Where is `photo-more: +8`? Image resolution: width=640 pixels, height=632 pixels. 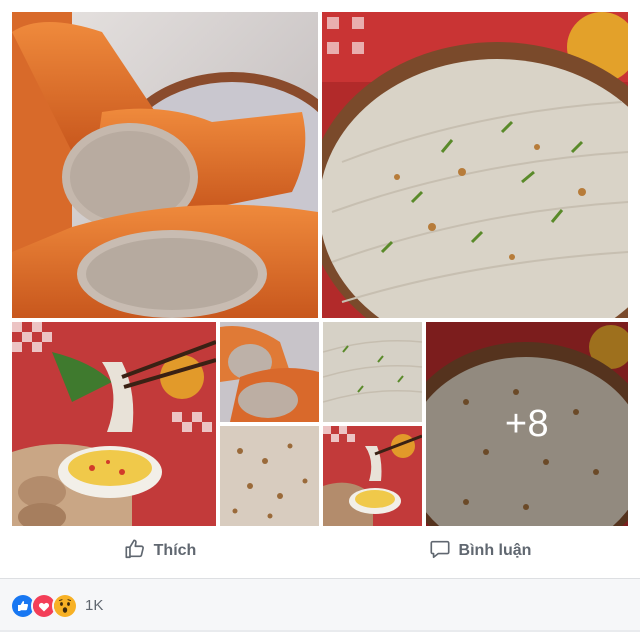
photo-more: +8 is located at coordinates (527, 424).